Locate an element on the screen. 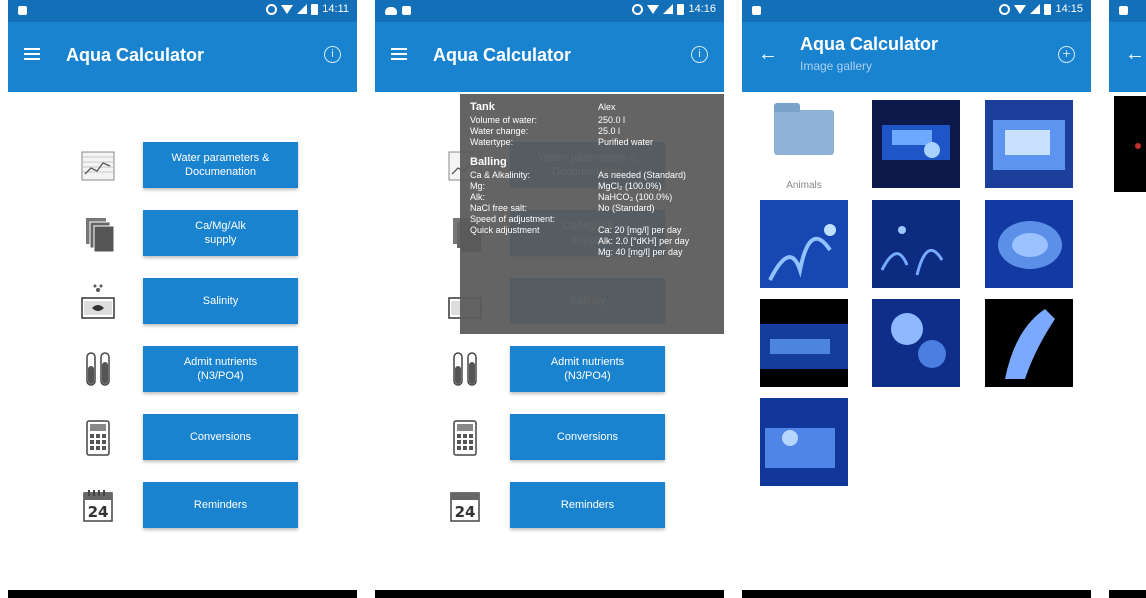  documents-icon is located at coordinates (100, 235).